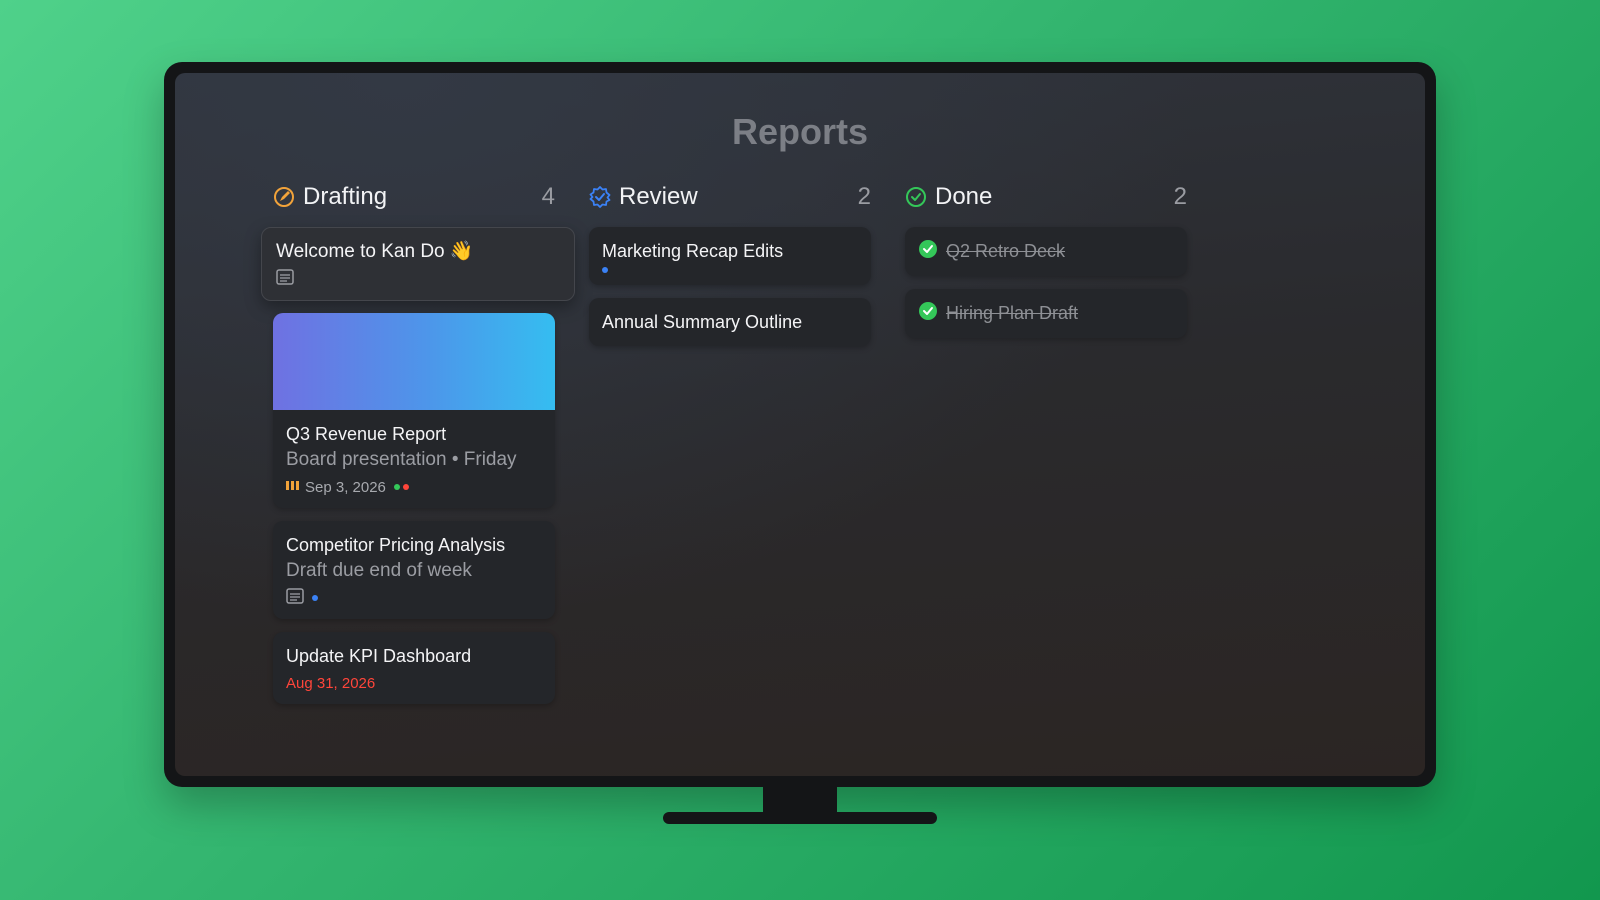 This screenshot has width=1600, height=900. I want to click on pencil-circle-icon, so click(284, 197).